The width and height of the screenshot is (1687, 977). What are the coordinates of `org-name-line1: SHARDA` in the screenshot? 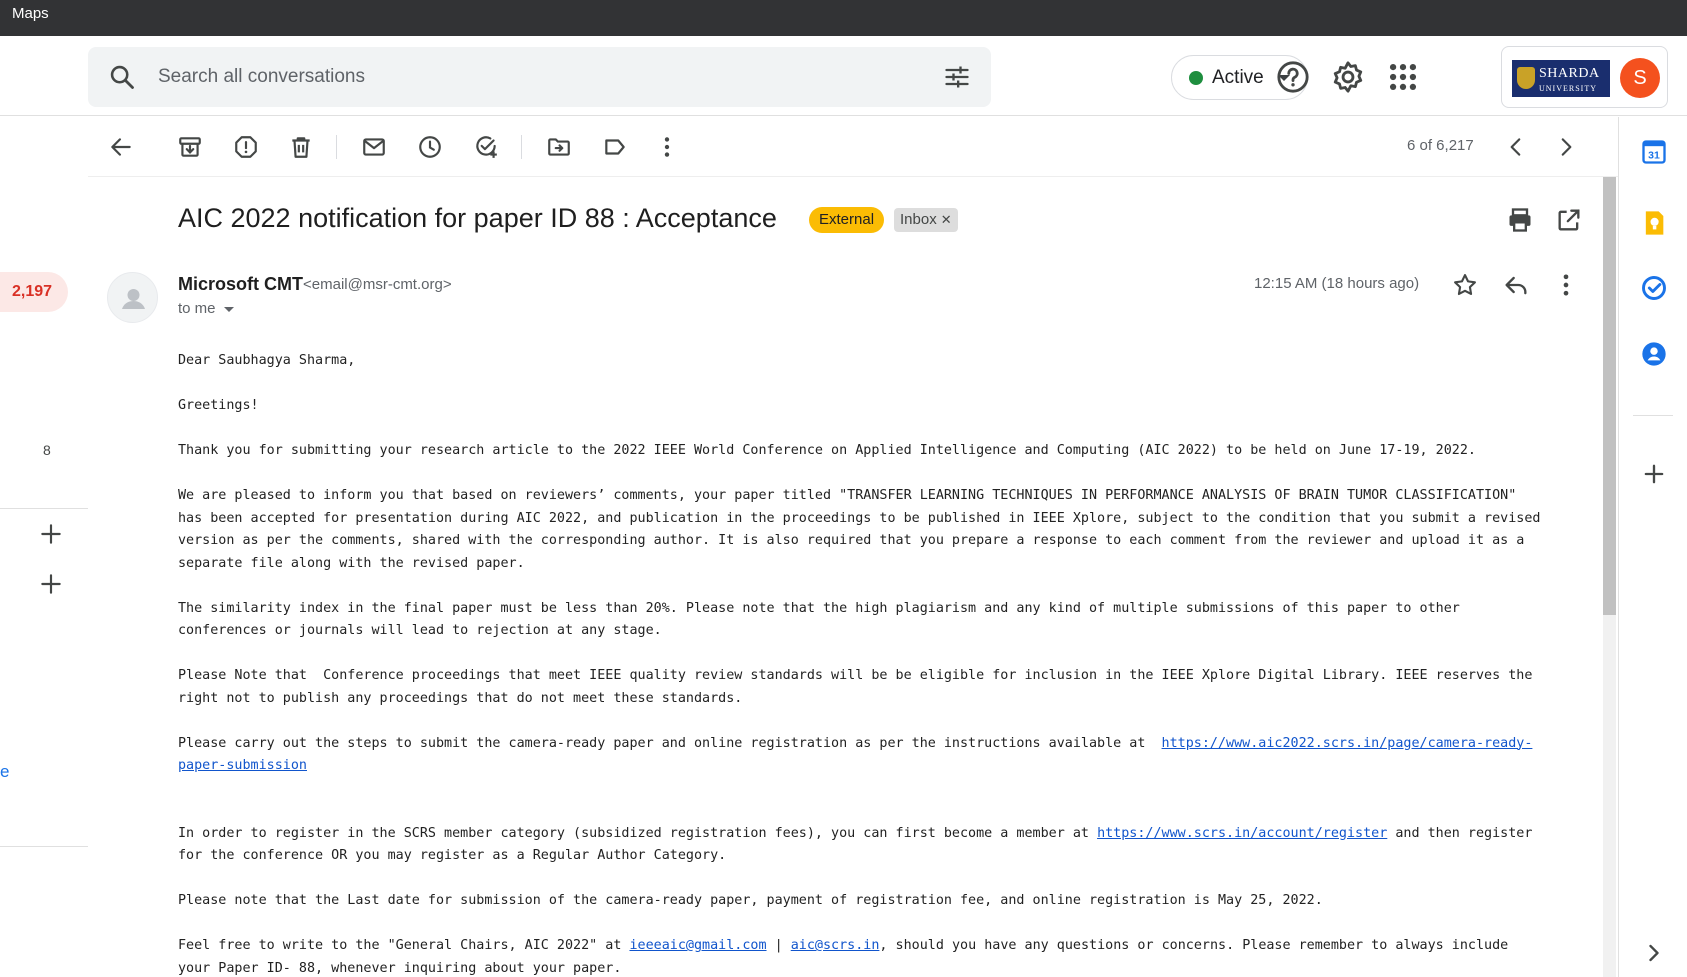 It's located at (1569, 73).